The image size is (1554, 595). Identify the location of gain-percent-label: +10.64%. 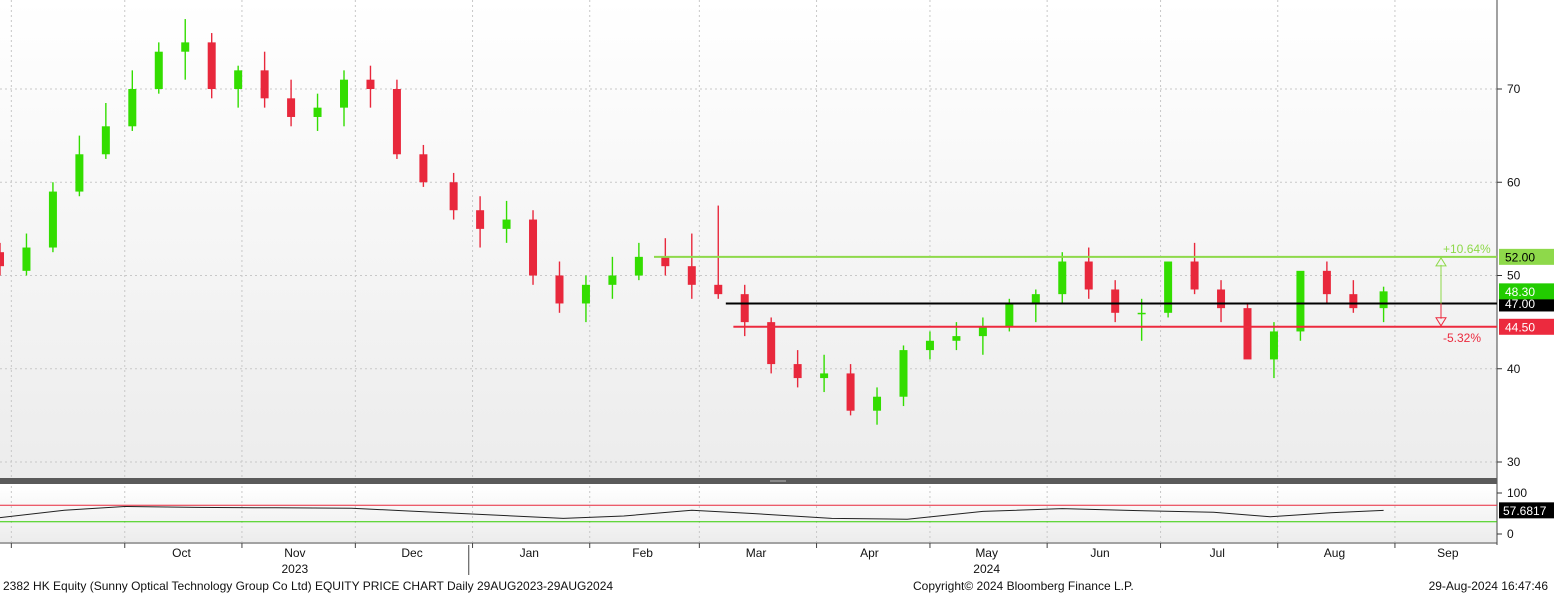
(1467, 249).